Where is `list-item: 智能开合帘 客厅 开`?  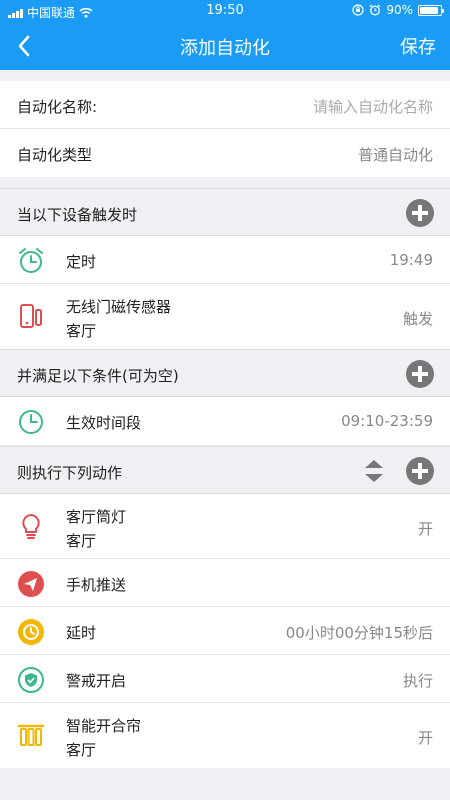 list-item: 智能开合帘 客厅 开 is located at coordinates (225, 735).